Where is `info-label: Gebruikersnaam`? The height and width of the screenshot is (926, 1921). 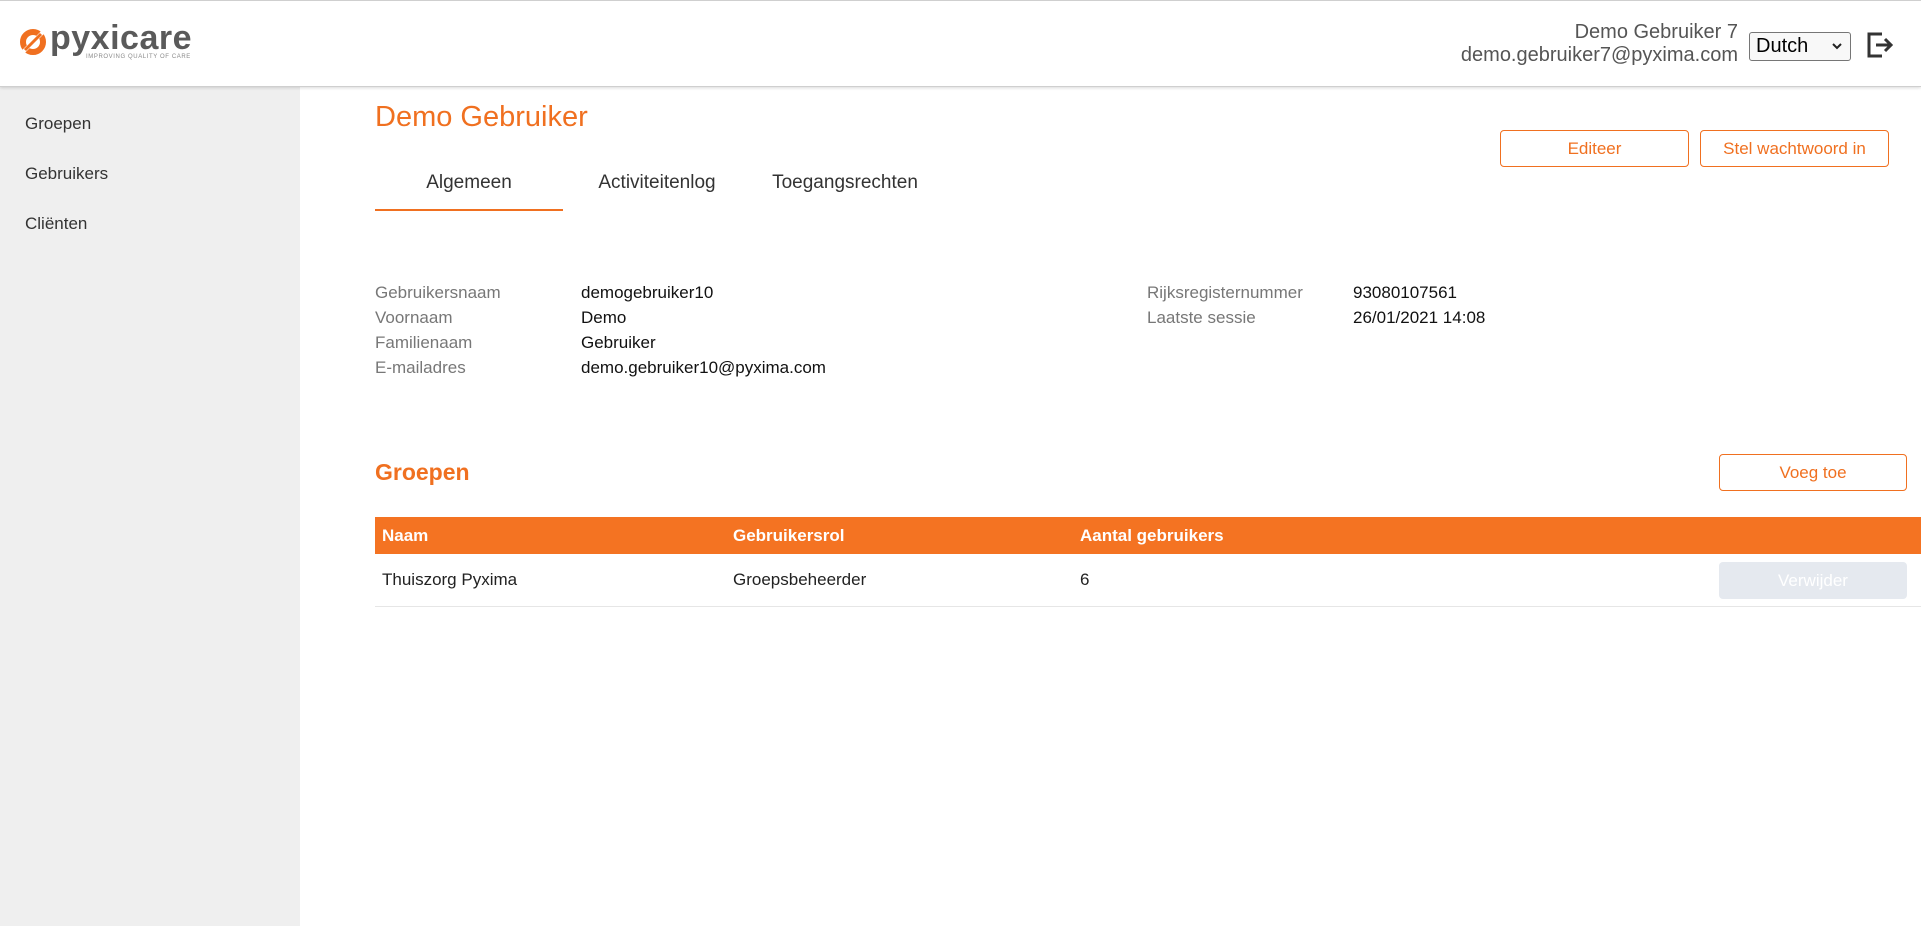
info-label: Gebruikersnaam is located at coordinates (438, 292).